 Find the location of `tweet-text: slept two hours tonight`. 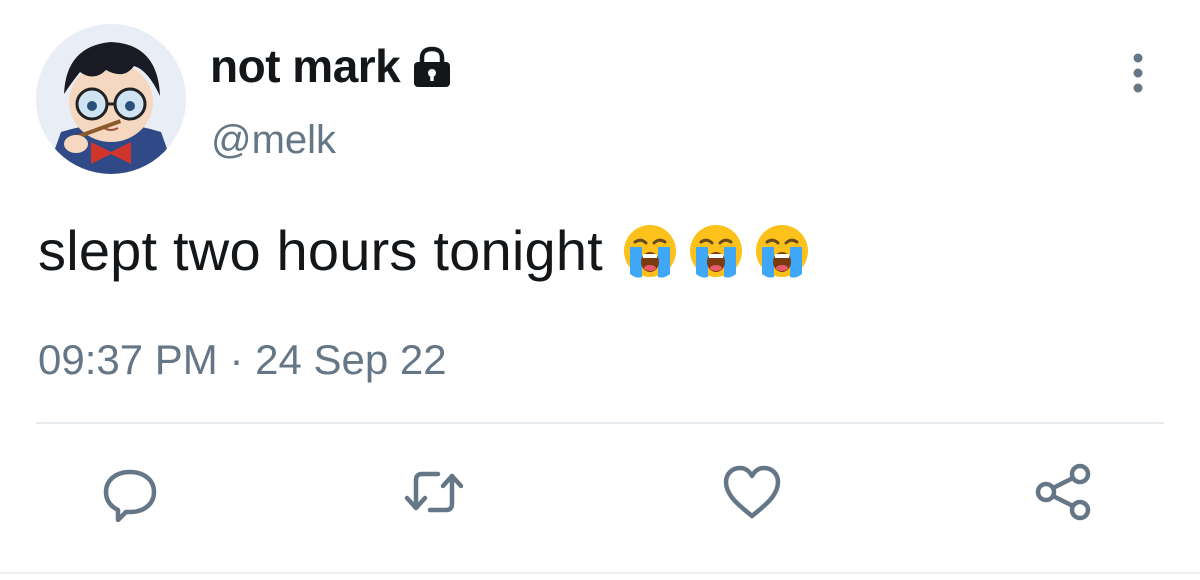

tweet-text: slept two hours tonight is located at coordinates (320, 250).